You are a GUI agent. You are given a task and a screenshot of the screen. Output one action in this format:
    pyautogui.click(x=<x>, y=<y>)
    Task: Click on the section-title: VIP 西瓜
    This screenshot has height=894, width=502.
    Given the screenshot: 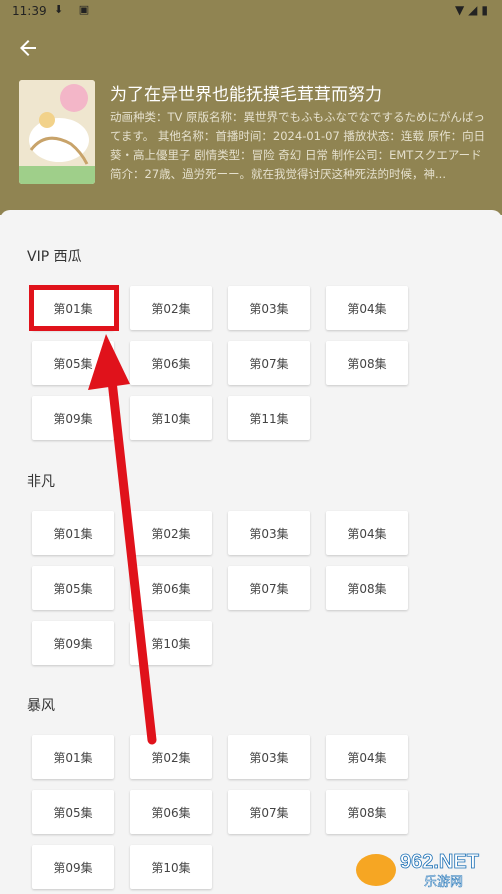 What is the action you would take?
    pyautogui.click(x=54, y=257)
    